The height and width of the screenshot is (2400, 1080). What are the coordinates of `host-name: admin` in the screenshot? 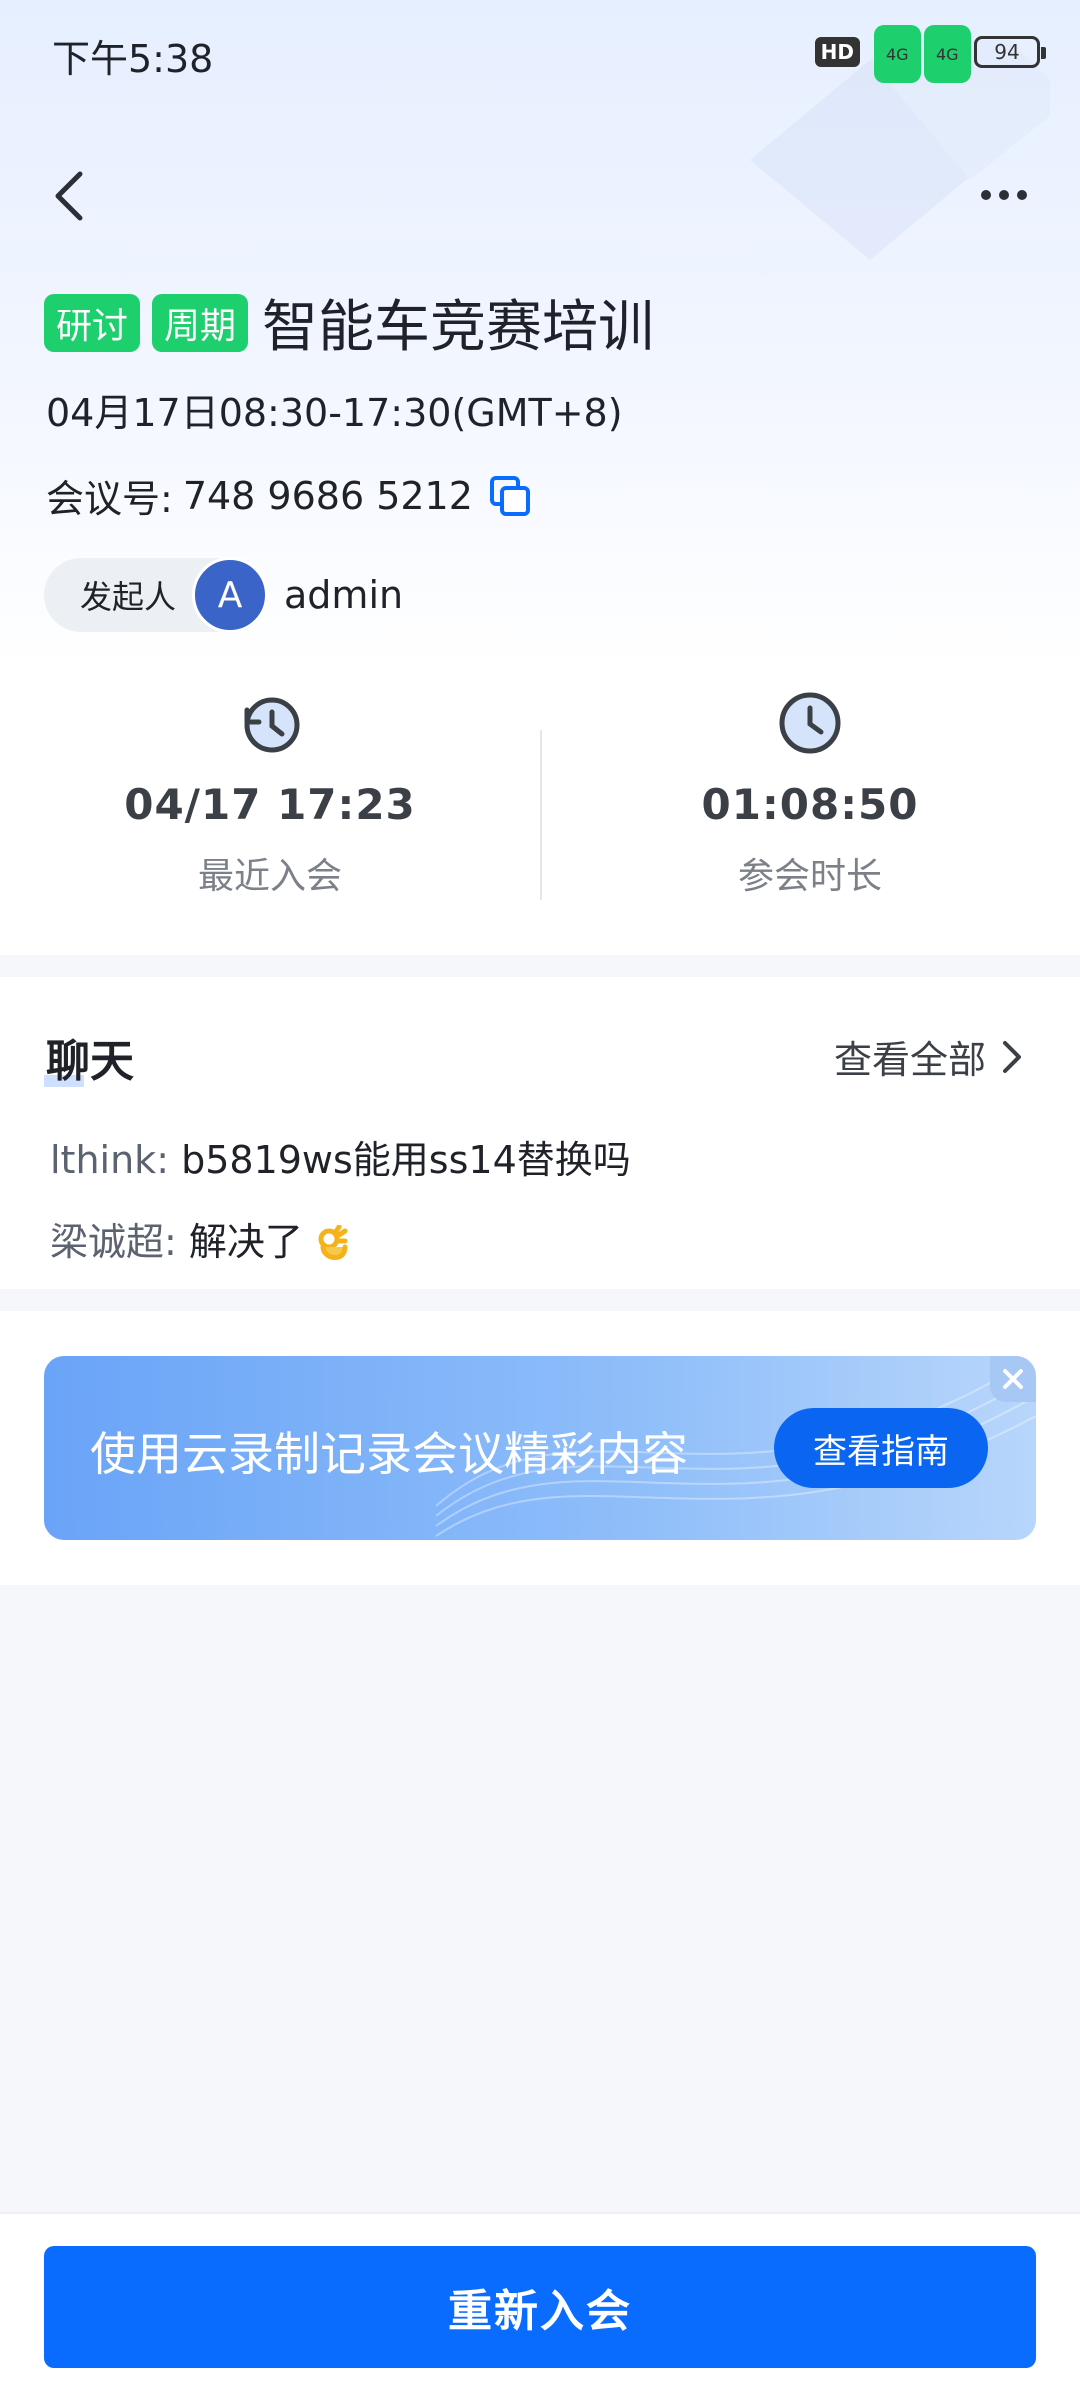 It's located at (344, 595).